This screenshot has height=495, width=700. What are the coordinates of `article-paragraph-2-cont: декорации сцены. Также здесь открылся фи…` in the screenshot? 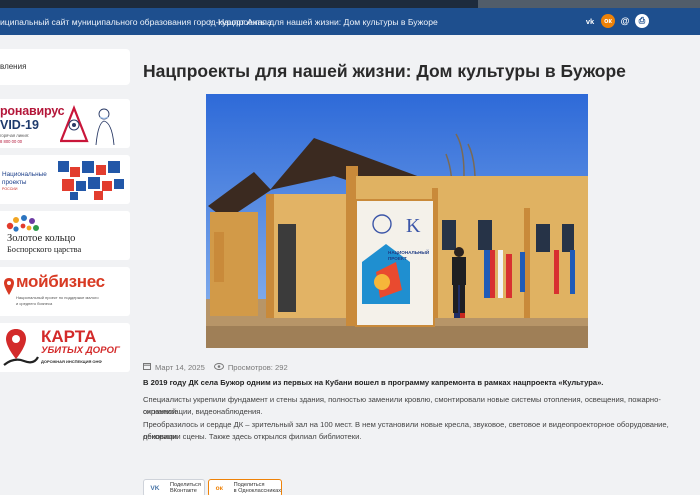 It's located at (252, 436).